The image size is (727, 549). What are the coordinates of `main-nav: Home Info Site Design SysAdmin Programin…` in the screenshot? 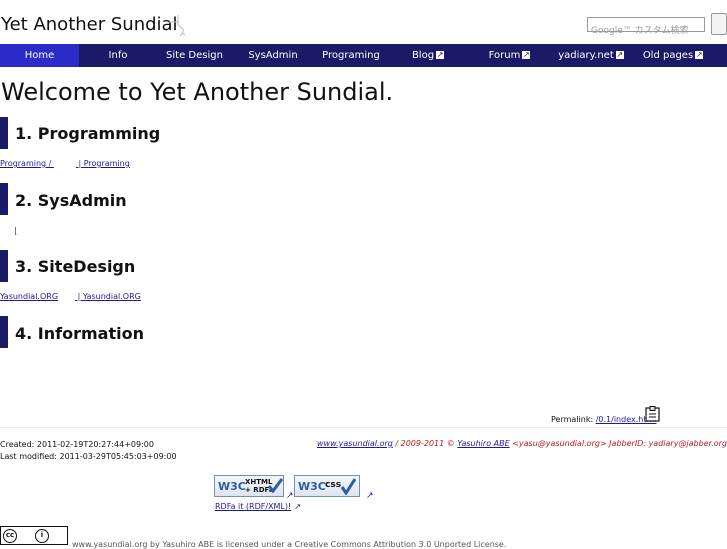 It's located at (363, 55).